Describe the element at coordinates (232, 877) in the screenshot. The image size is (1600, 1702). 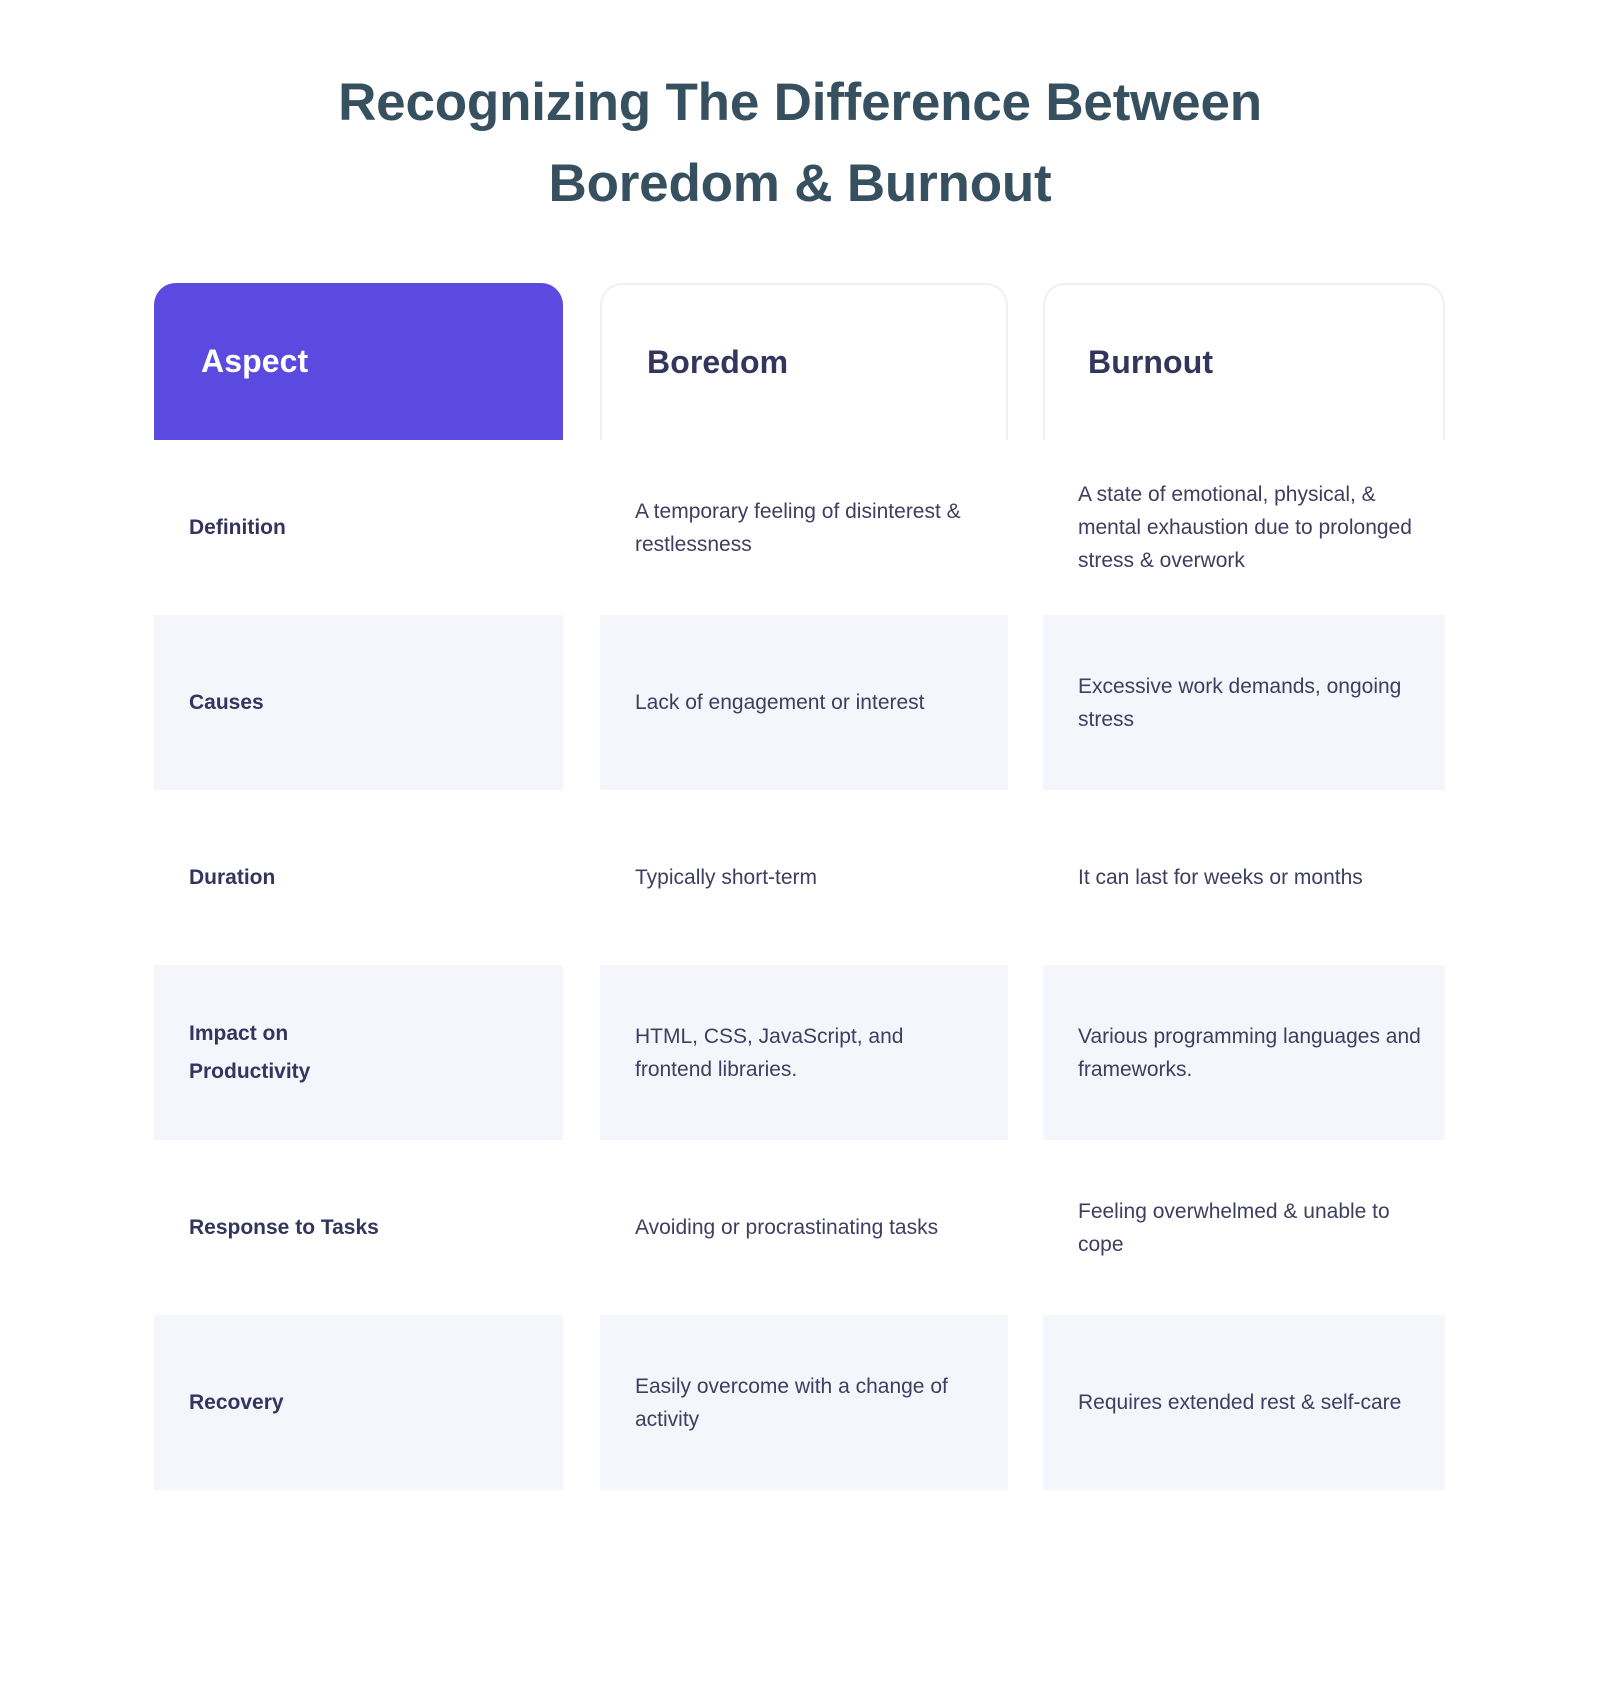
I see `row-label-duration: Duration` at that location.